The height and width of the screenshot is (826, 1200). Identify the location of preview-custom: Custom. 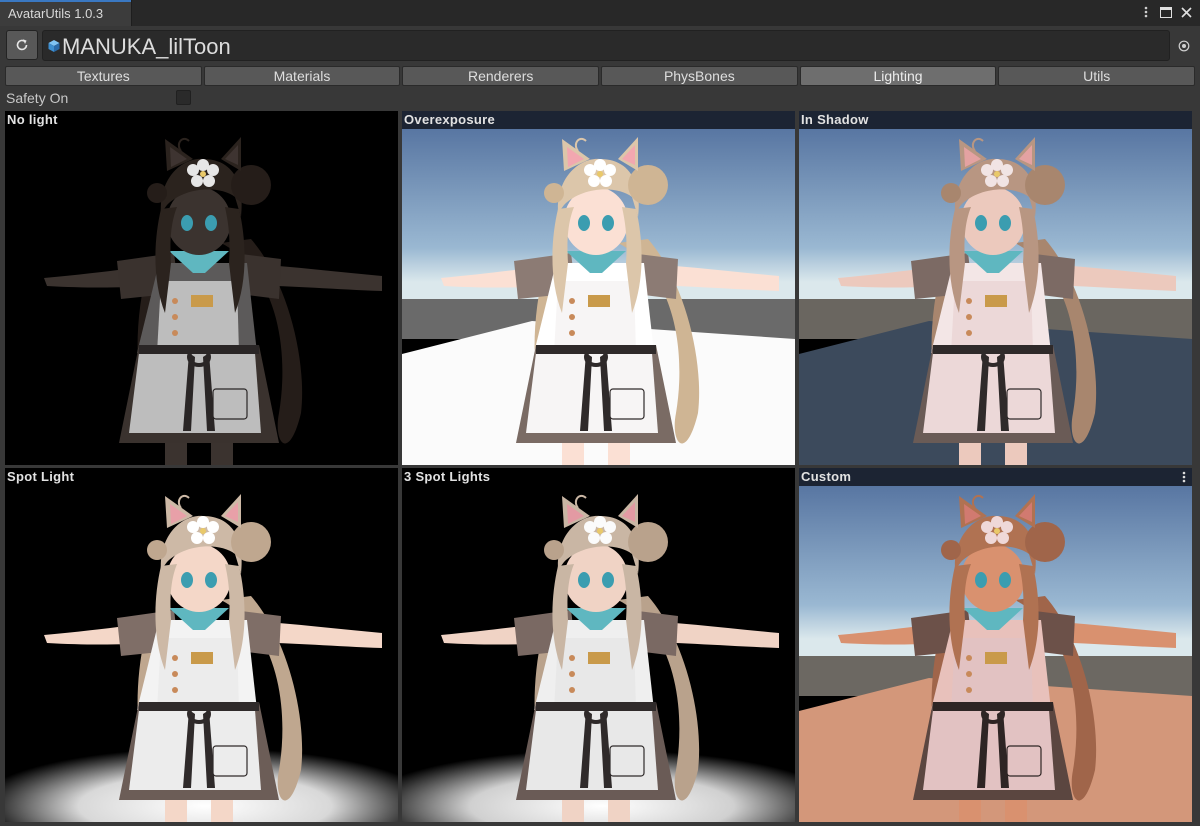
(995, 645).